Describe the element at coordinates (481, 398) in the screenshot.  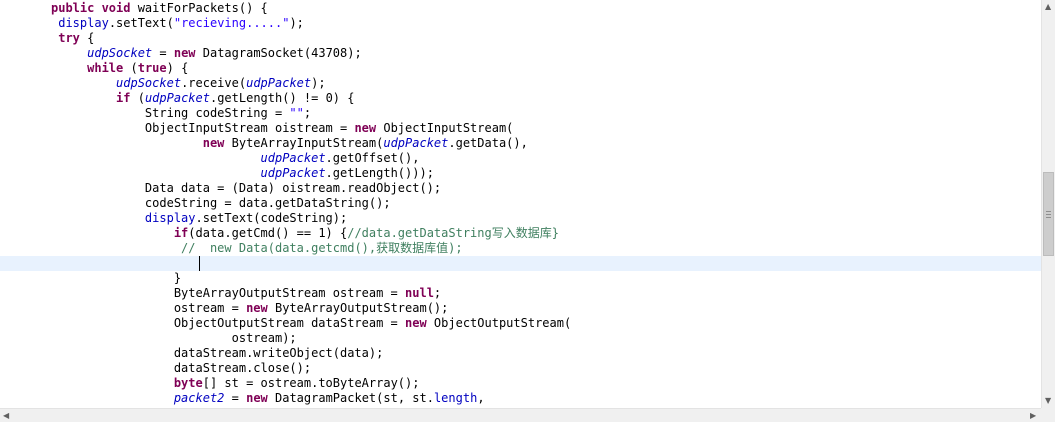
I see `code-token: ,` at that location.